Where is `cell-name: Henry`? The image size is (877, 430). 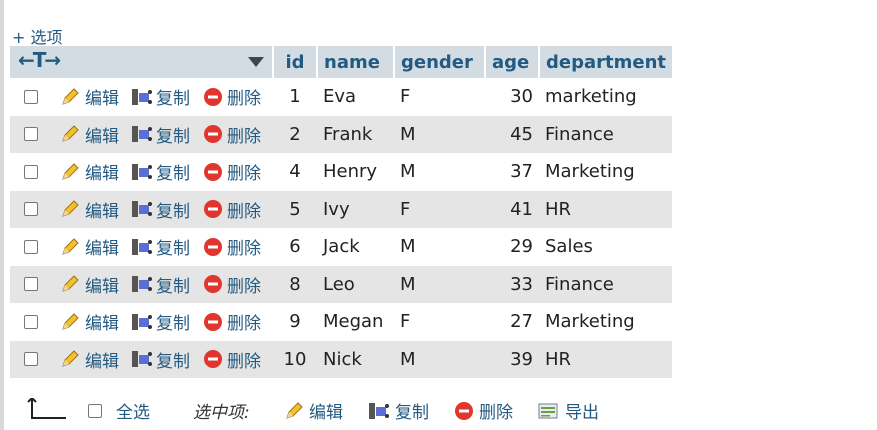
cell-name: Henry is located at coordinates (355, 172).